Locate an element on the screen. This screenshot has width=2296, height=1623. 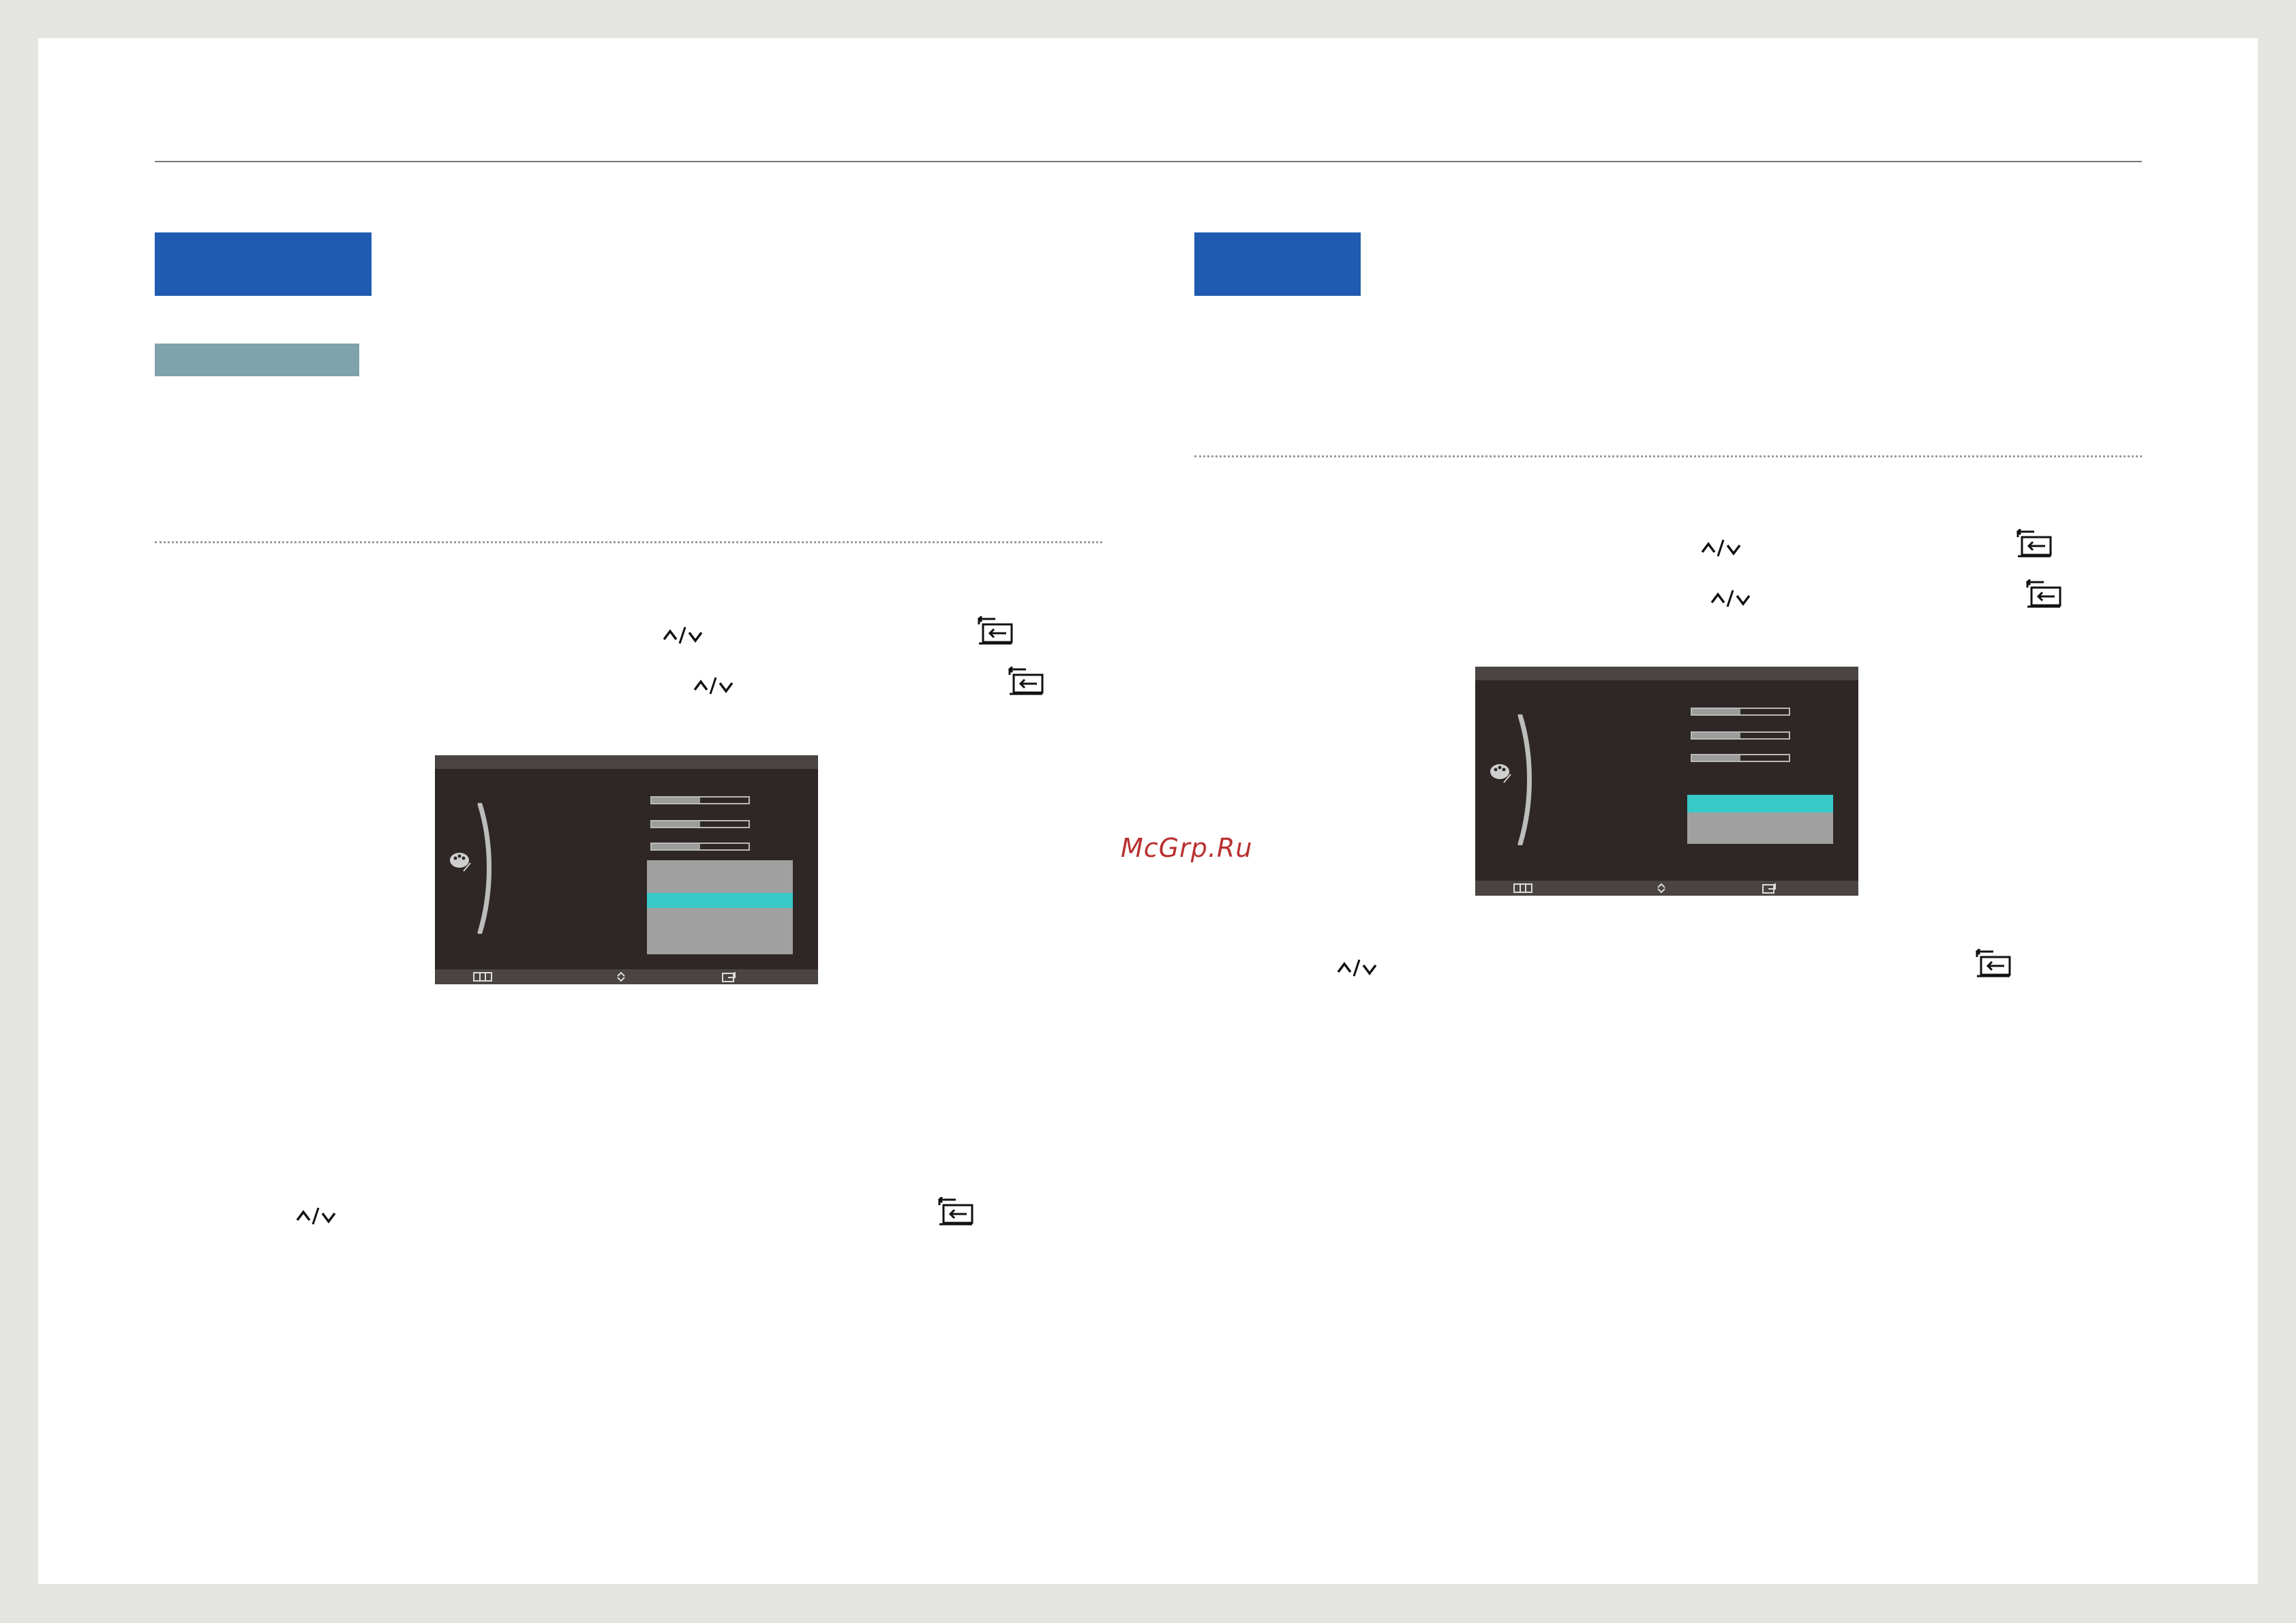
top-rule is located at coordinates (1148, 161).